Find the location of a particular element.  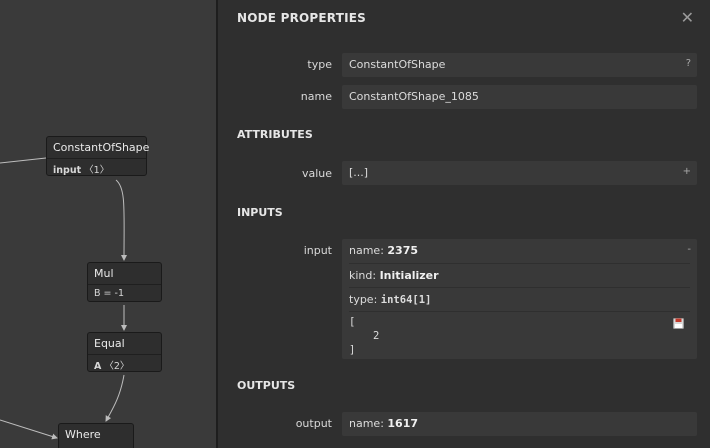

value-label: value is located at coordinates (316, 173).